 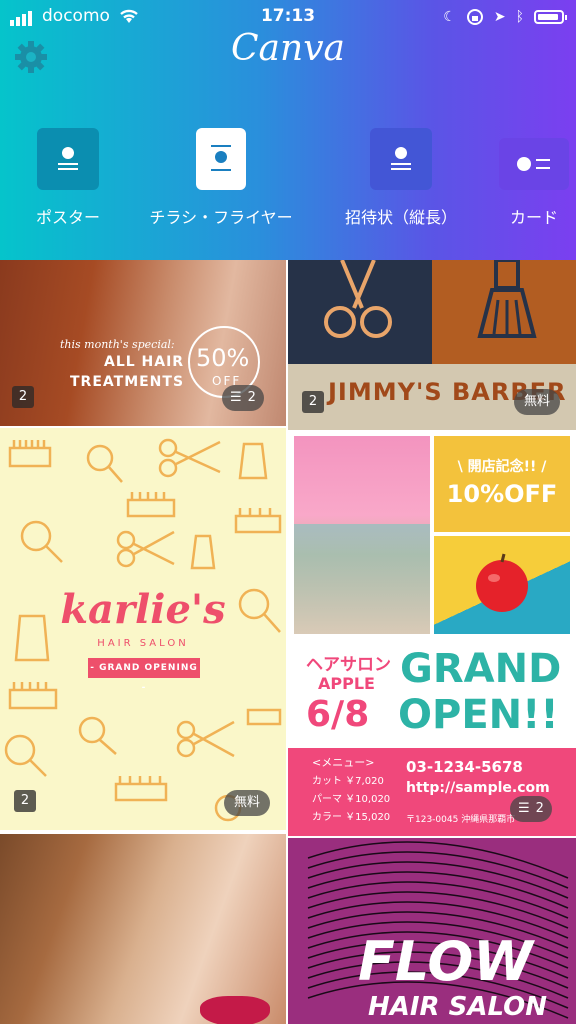 What do you see at coordinates (68, 159) in the screenshot?
I see `poster-icon` at bounding box center [68, 159].